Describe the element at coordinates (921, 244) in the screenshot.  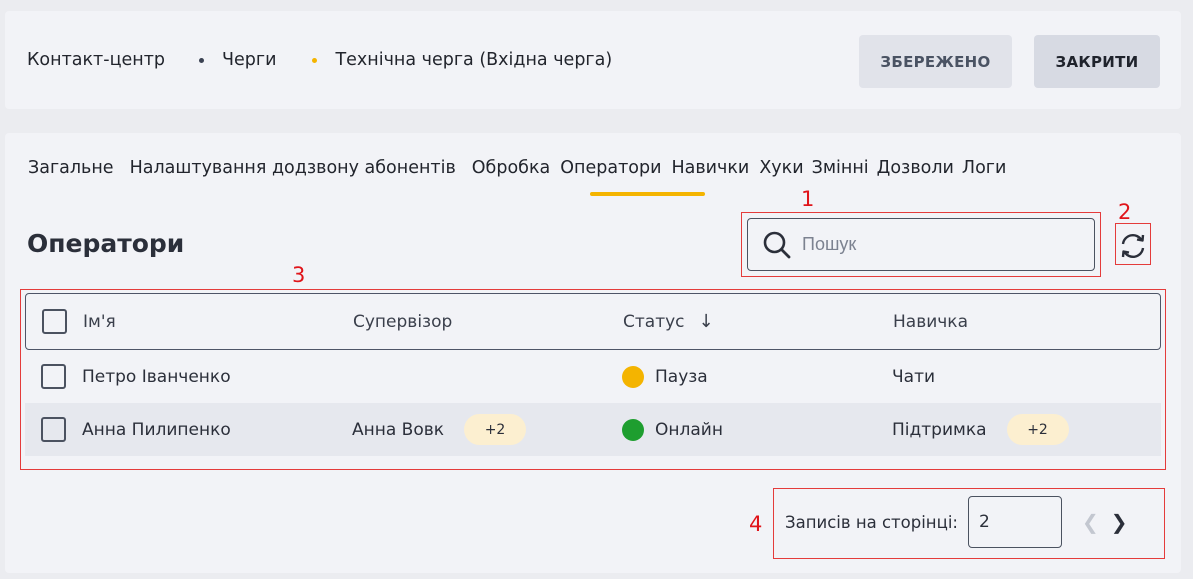
I see `annotation-box-search` at that location.